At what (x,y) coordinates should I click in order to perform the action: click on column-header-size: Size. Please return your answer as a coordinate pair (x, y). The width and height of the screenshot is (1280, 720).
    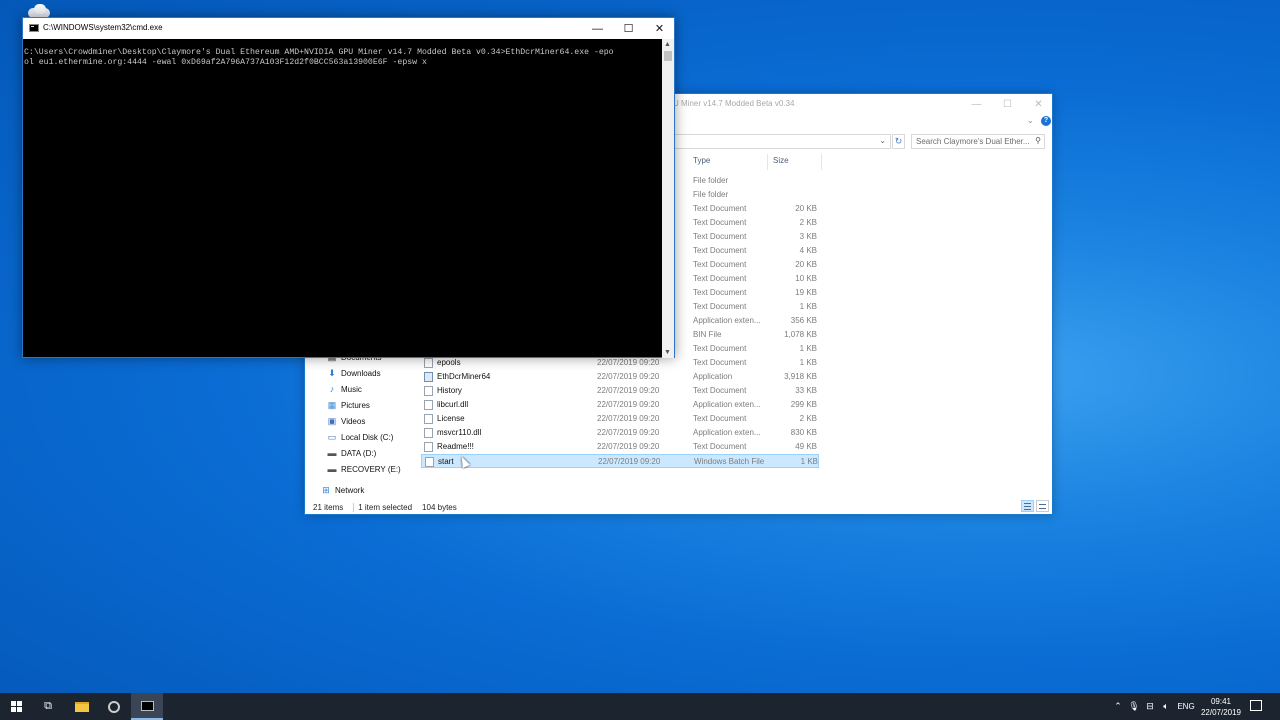
    Looking at the image, I should click on (781, 160).